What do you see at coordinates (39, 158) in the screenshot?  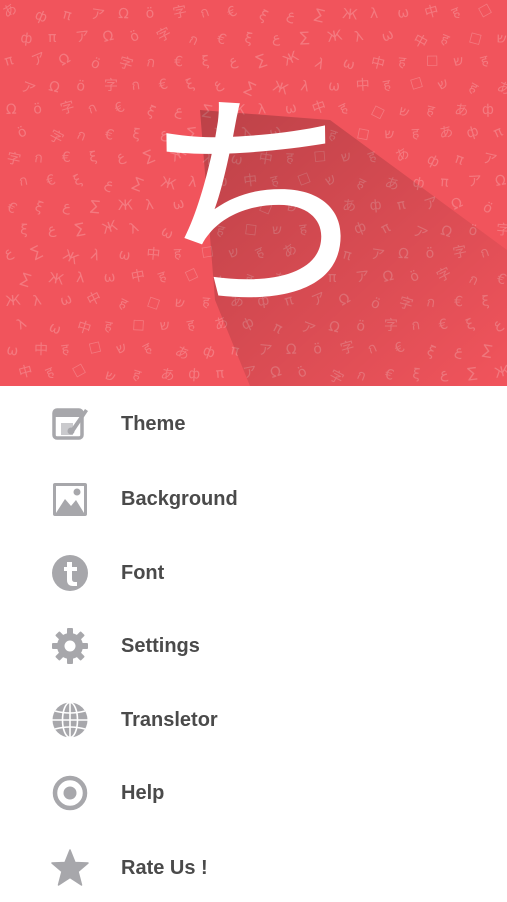 I see `pattern-glyph: ก` at bounding box center [39, 158].